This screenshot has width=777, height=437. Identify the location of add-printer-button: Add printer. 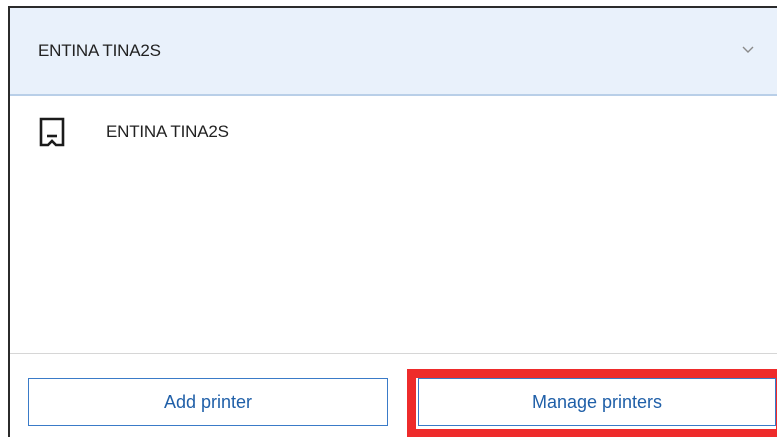
(208, 402).